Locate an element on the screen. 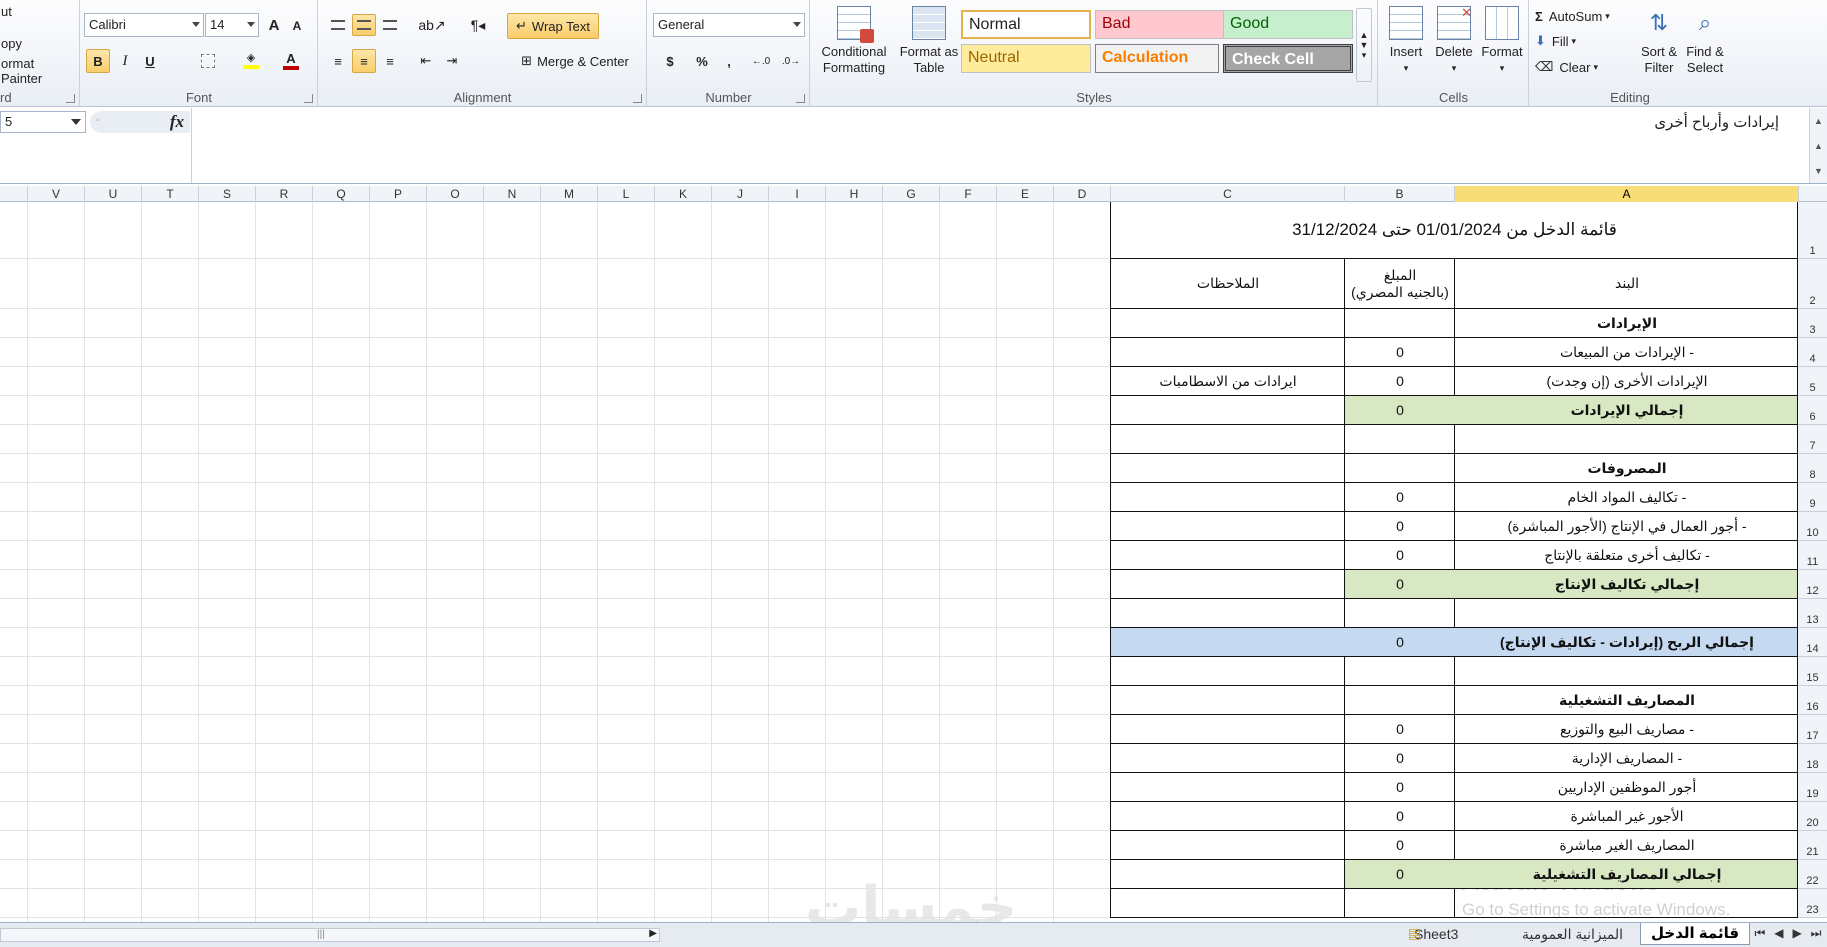 The width and height of the screenshot is (1827, 947). item-cell: إجمالي المصاريف التشغيلية is located at coordinates (1626, 874).